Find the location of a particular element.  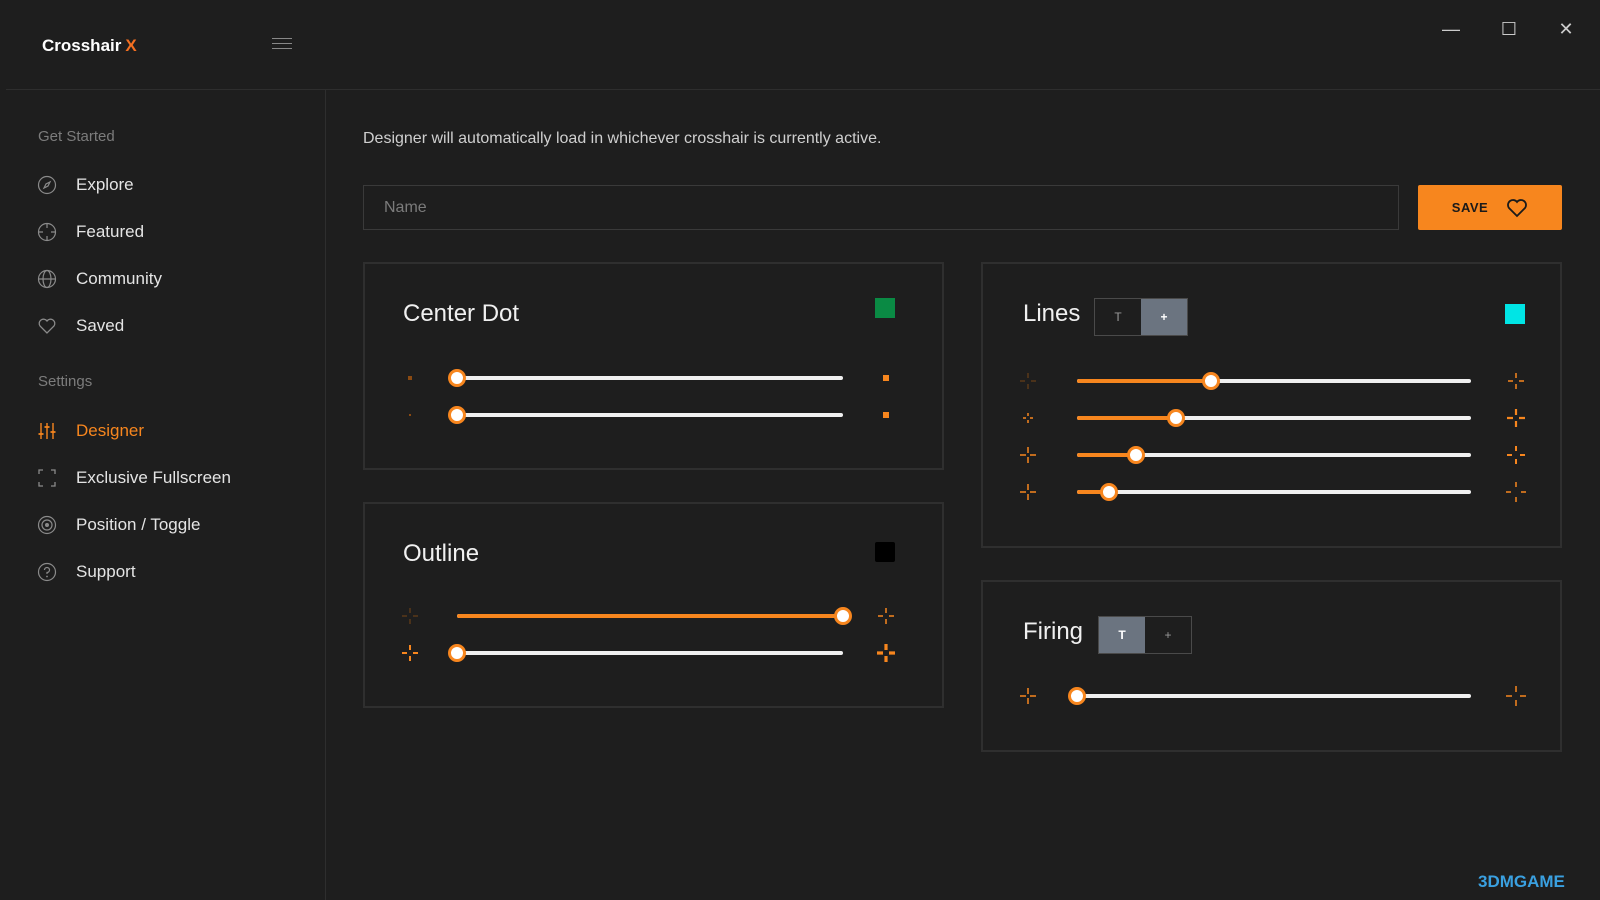

crosshair-tight-icon is located at coordinates (1028, 696).